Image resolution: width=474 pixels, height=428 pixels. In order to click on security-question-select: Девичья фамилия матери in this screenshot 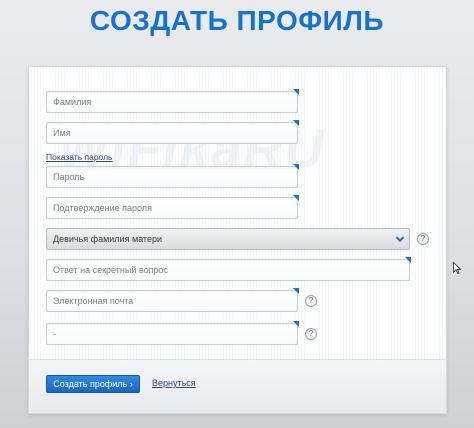, I will do `click(228, 239)`.